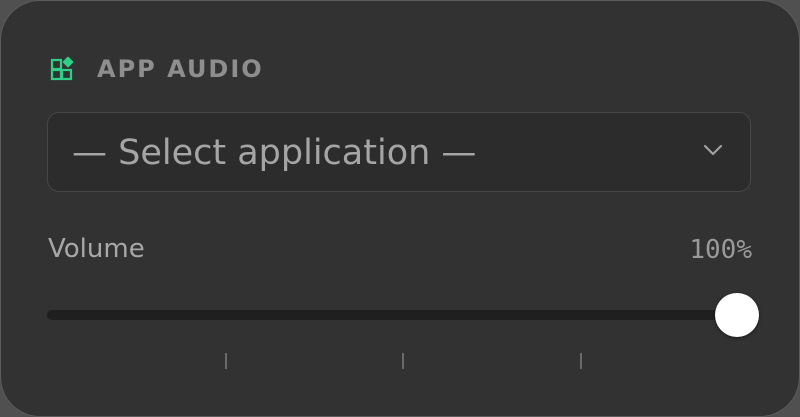  Describe the element at coordinates (713, 150) in the screenshot. I see `chevron-down-icon` at that location.